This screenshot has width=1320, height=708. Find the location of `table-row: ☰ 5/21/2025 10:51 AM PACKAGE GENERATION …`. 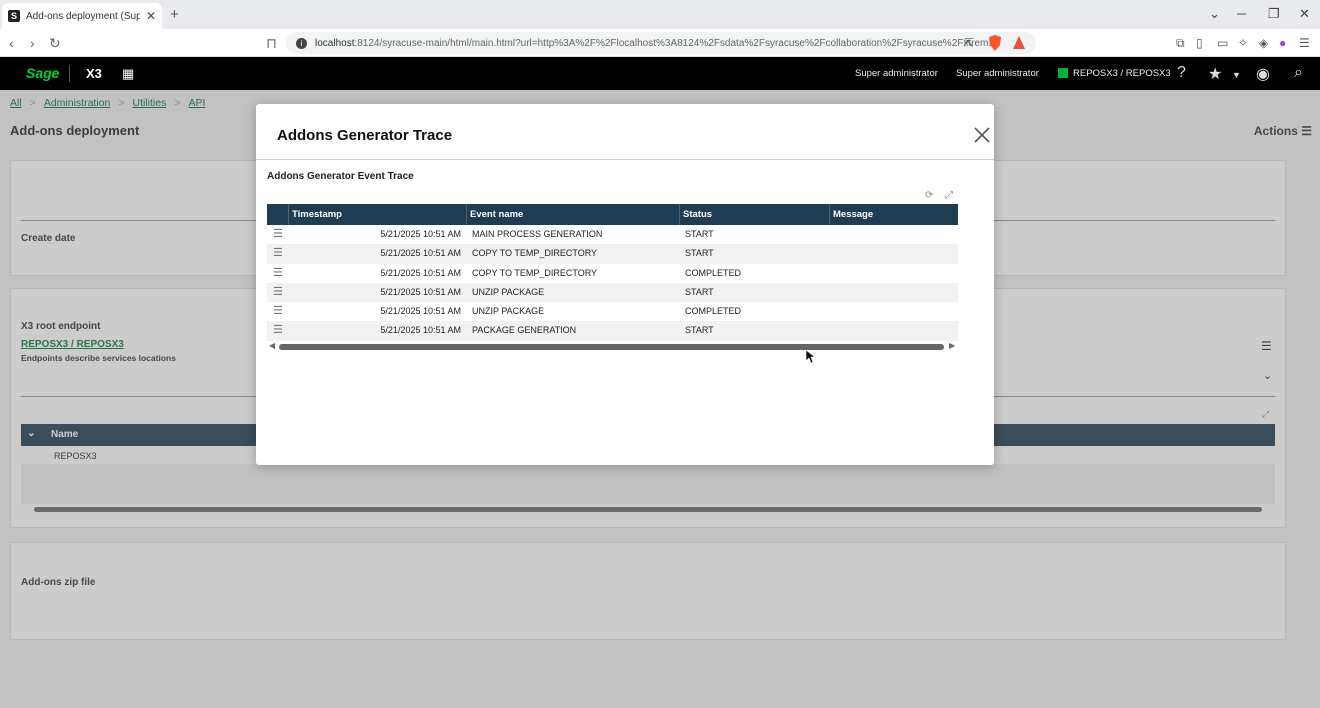

table-row: ☰ 5/21/2025 10:51 AM PACKAGE GENERATION … is located at coordinates (612, 331).